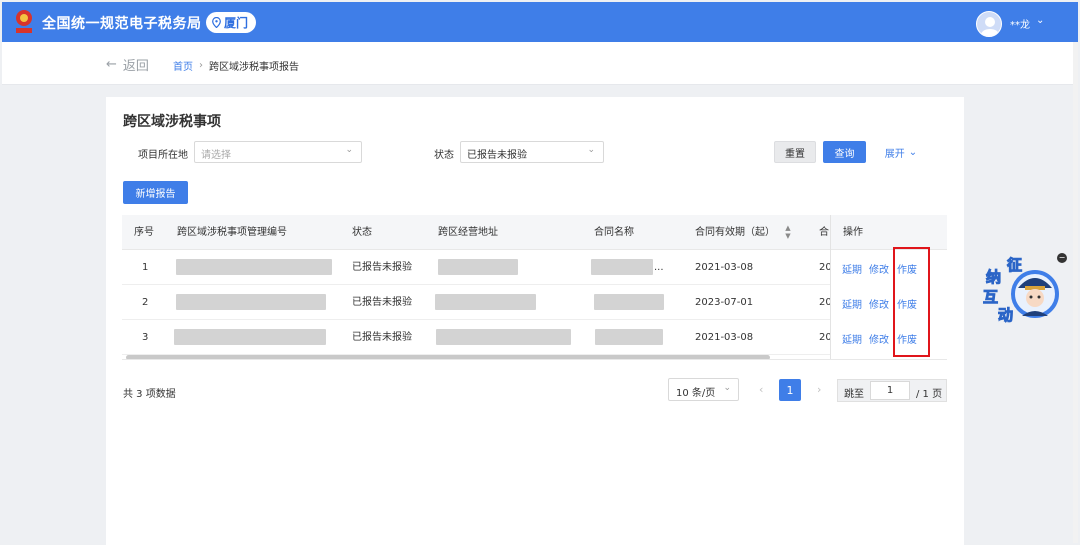 Image resolution: width=1080 pixels, height=545 pixels. What do you see at coordinates (929, 394) in the screenshot?
I see `total-pages: / 1 页` at bounding box center [929, 394].